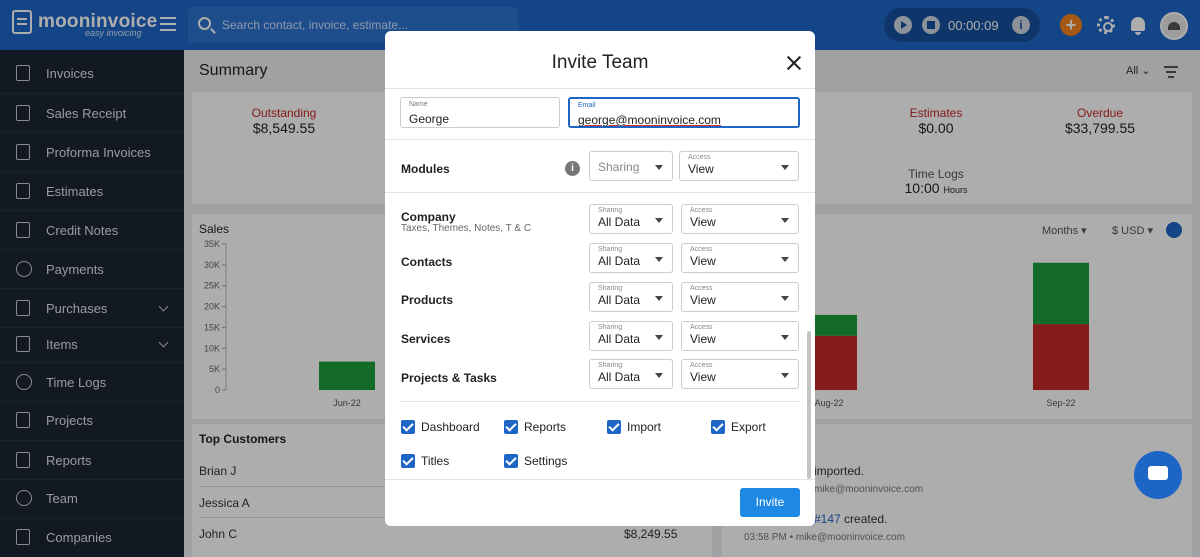  Describe the element at coordinates (1158, 475) in the screenshot. I see `chat-icon` at that location.